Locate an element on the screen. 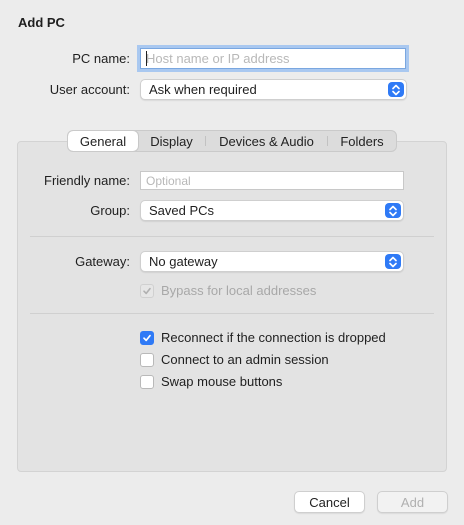  pc-name-label: PC name: is located at coordinates (101, 58).